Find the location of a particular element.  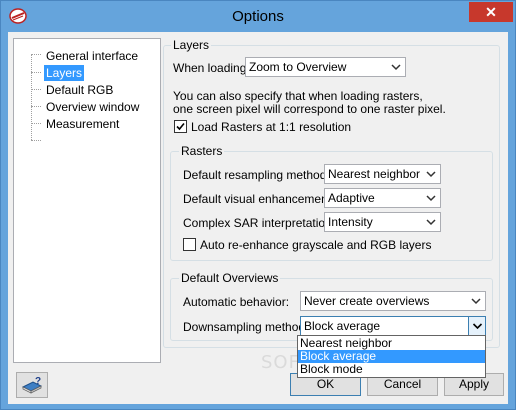

close-button: ✕ is located at coordinates (491, 12).